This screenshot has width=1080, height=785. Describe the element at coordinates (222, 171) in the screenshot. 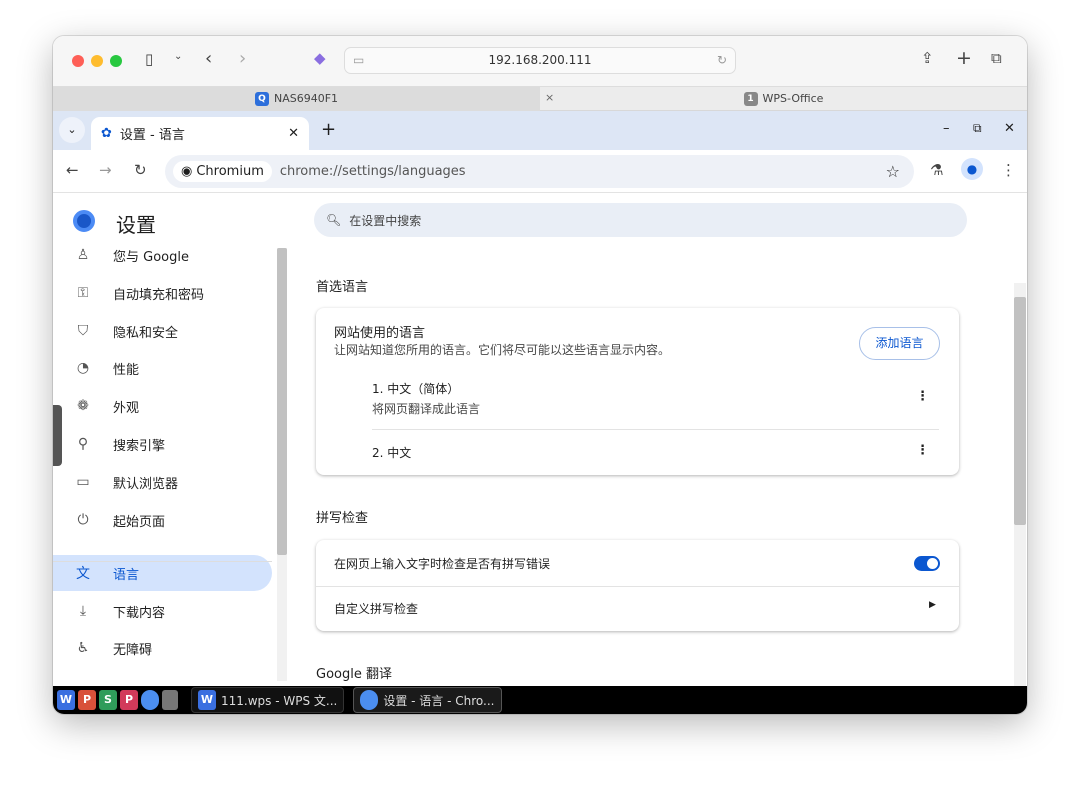

I see `chromium-chip: ◉ Chromium` at that location.